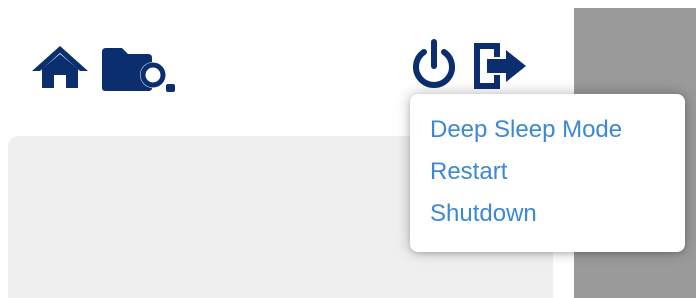  I want to click on menu-item-restart: Restart, so click(468, 172).